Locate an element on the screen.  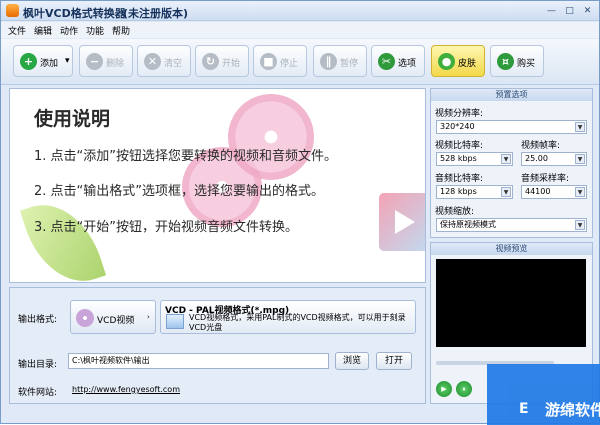
vbitrate-select: 528 kbps ▼ is located at coordinates (474, 159).